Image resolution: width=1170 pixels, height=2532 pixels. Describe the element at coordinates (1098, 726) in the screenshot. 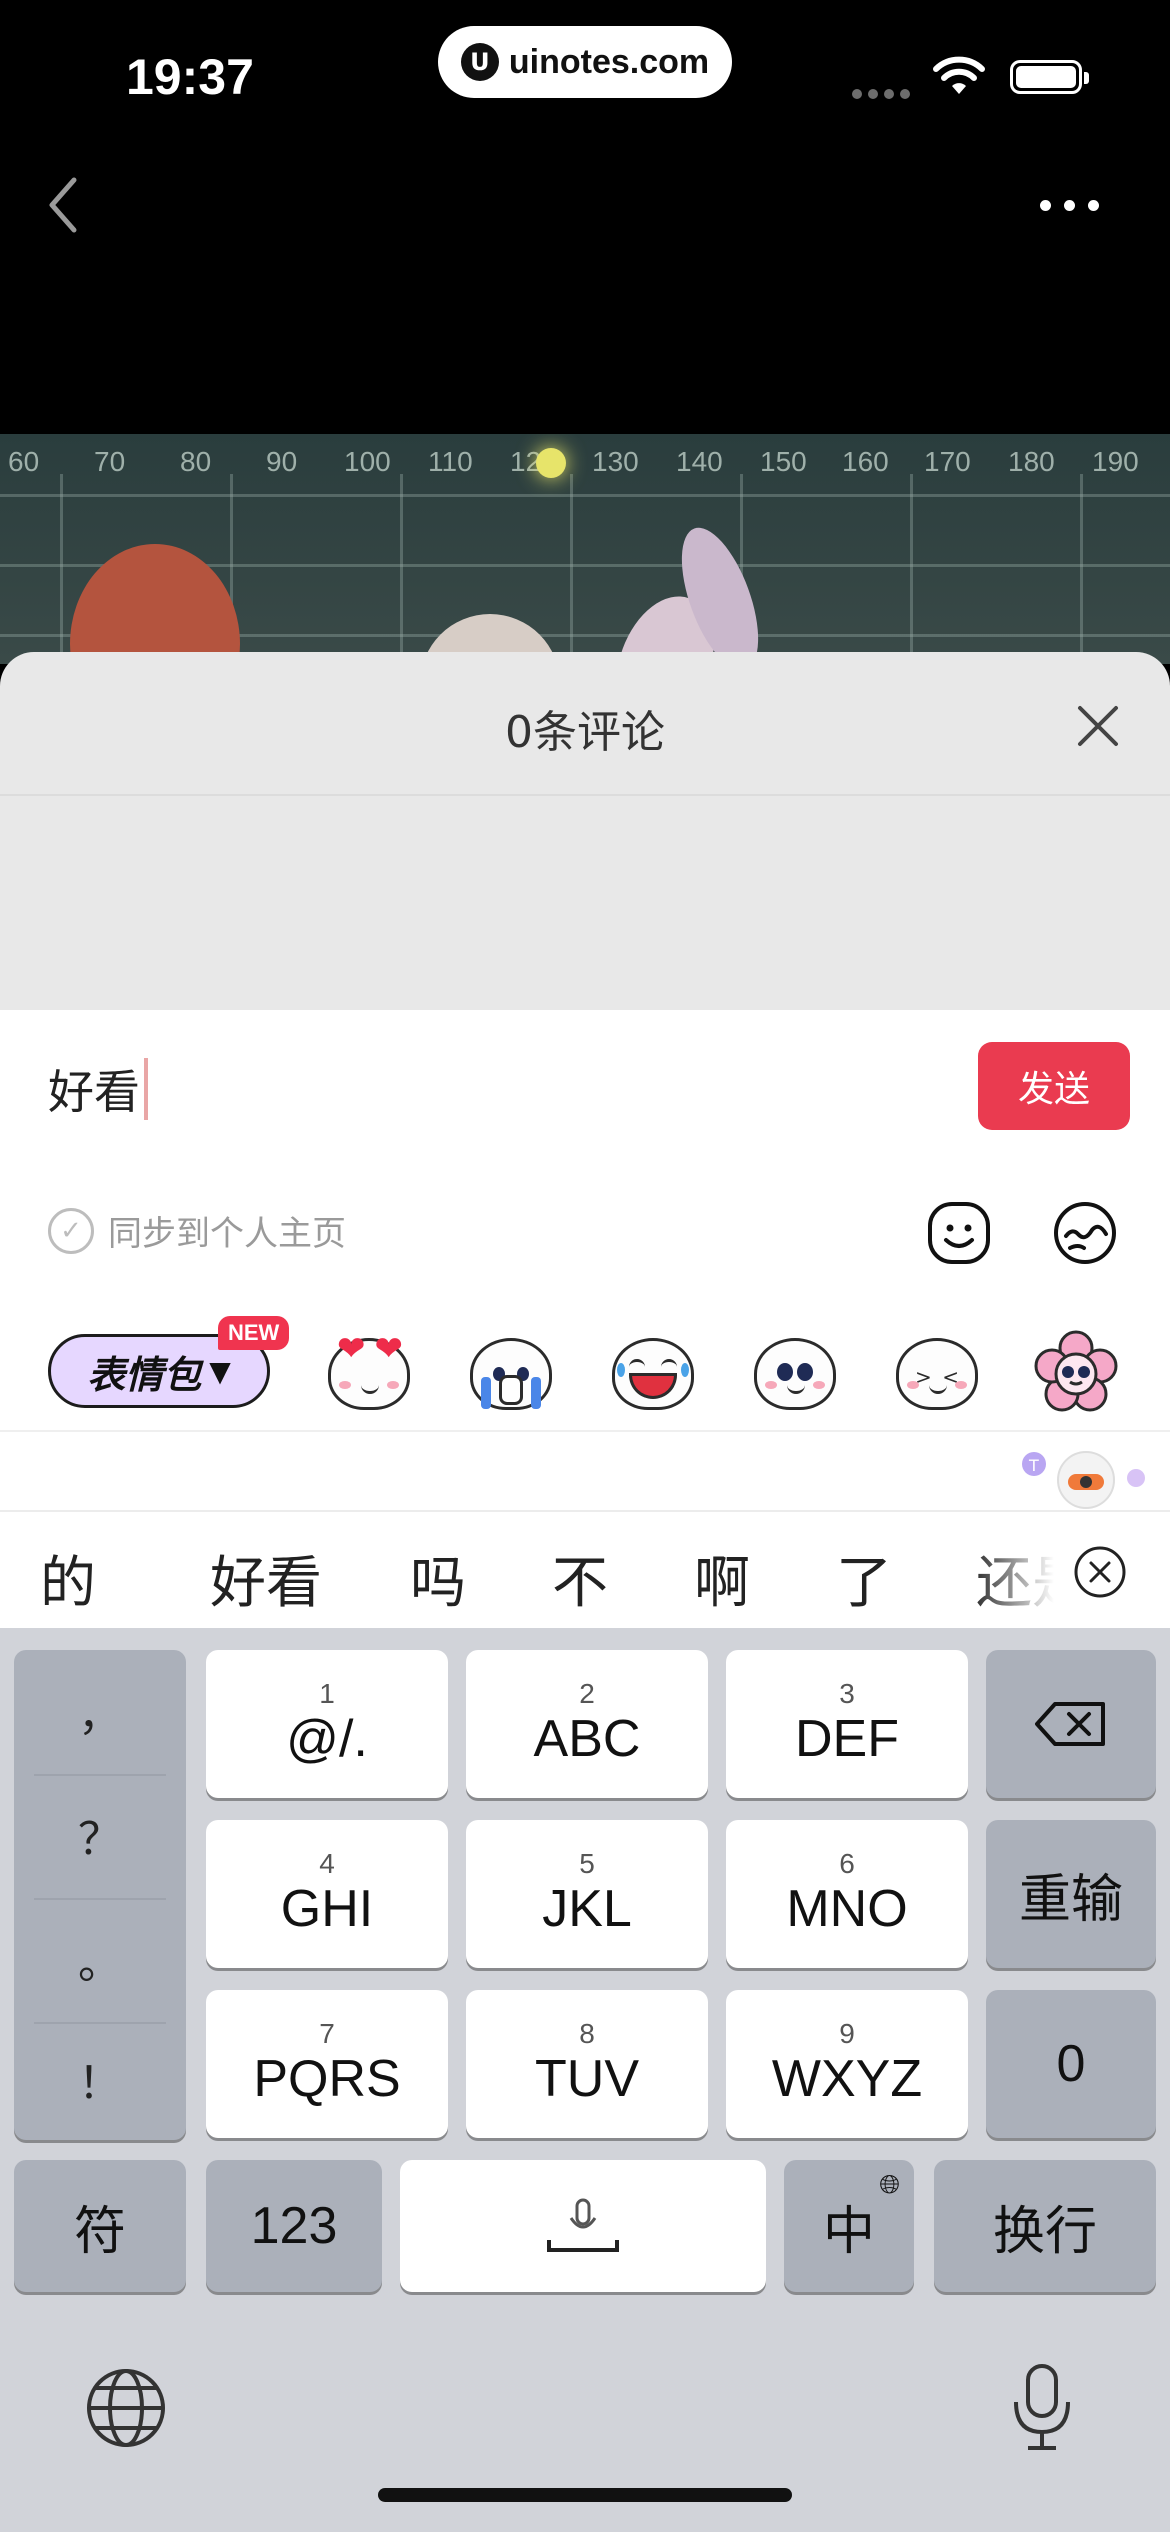

I see `close-icon` at that location.